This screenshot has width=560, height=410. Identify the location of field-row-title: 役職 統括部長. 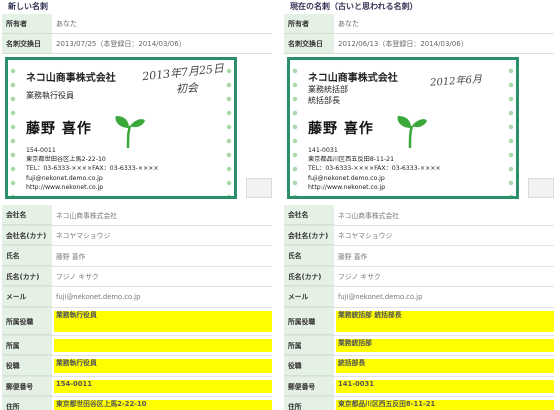
(419, 366).